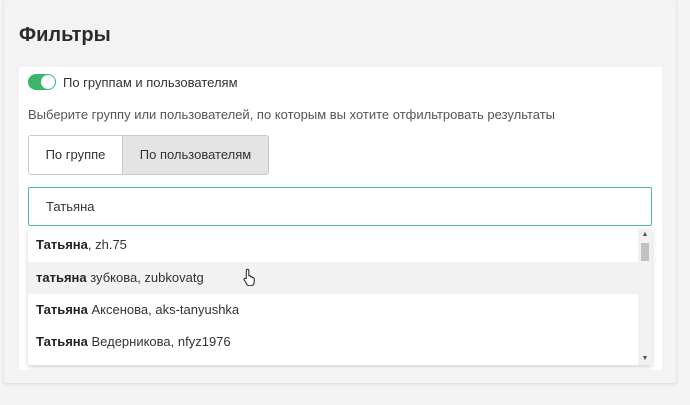  Describe the element at coordinates (340, 206) in the screenshot. I see `user-search-input` at that location.